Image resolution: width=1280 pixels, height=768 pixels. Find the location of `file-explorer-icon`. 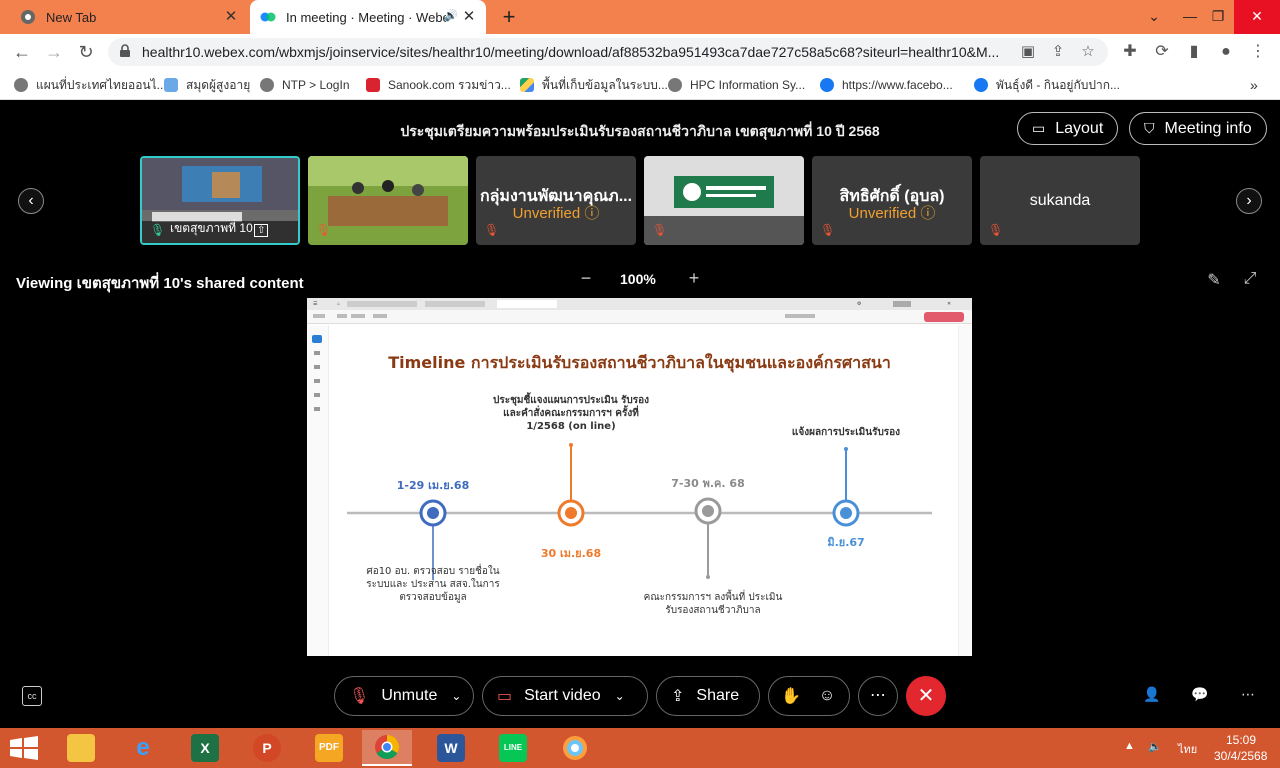

file-explorer-icon is located at coordinates (81, 748).